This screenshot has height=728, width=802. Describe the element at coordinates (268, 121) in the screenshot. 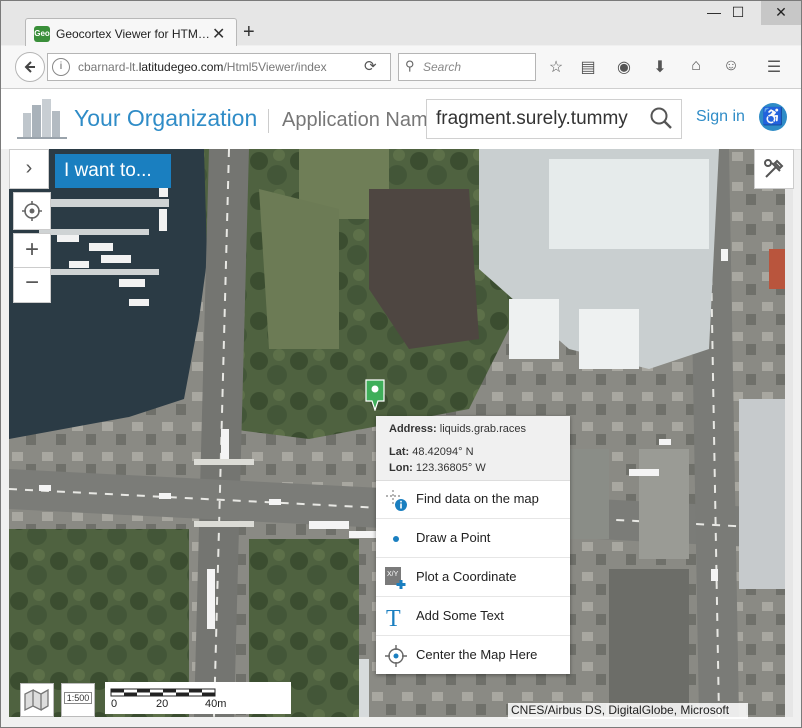

I see `header-divider` at that location.